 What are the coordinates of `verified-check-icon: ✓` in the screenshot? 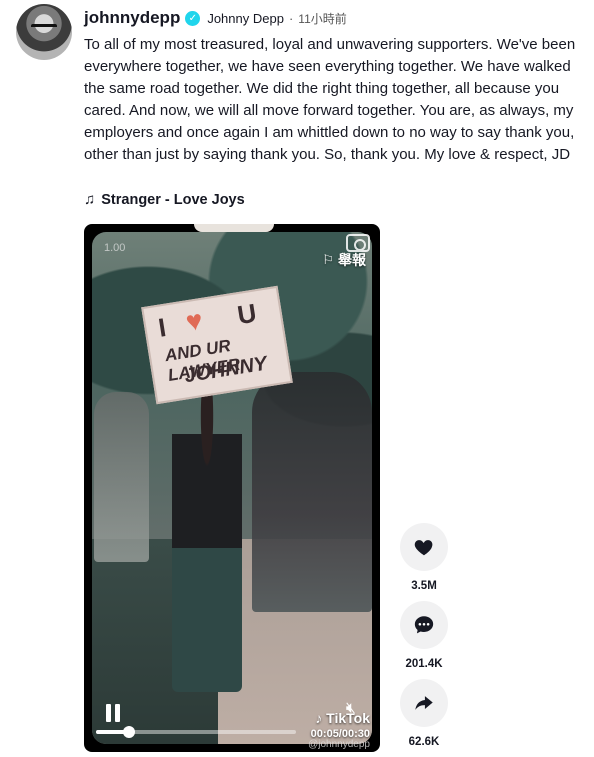 It's located at (193, 18).